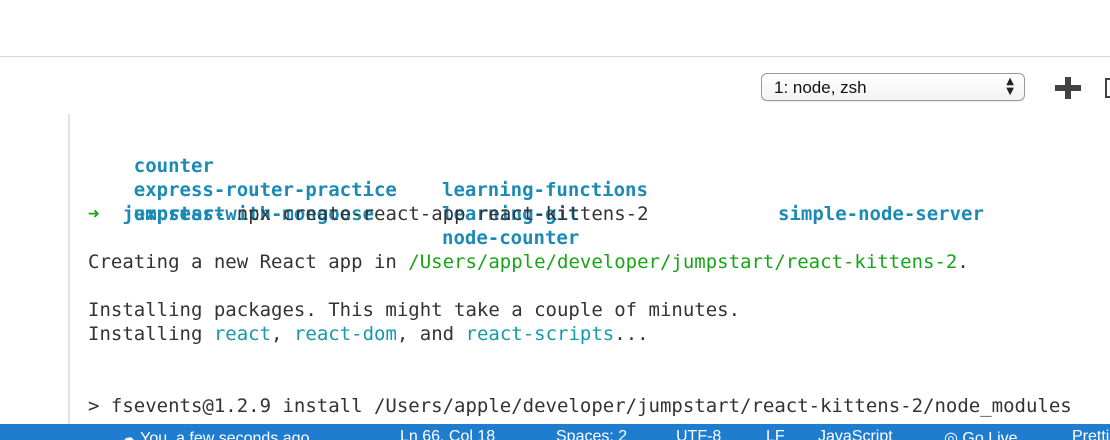 This screenshot has height=440, width=1110. What do you see at coordinates (431, 334) in the screenshot?
I see `separator: , and` at bounding box center [431, 334].